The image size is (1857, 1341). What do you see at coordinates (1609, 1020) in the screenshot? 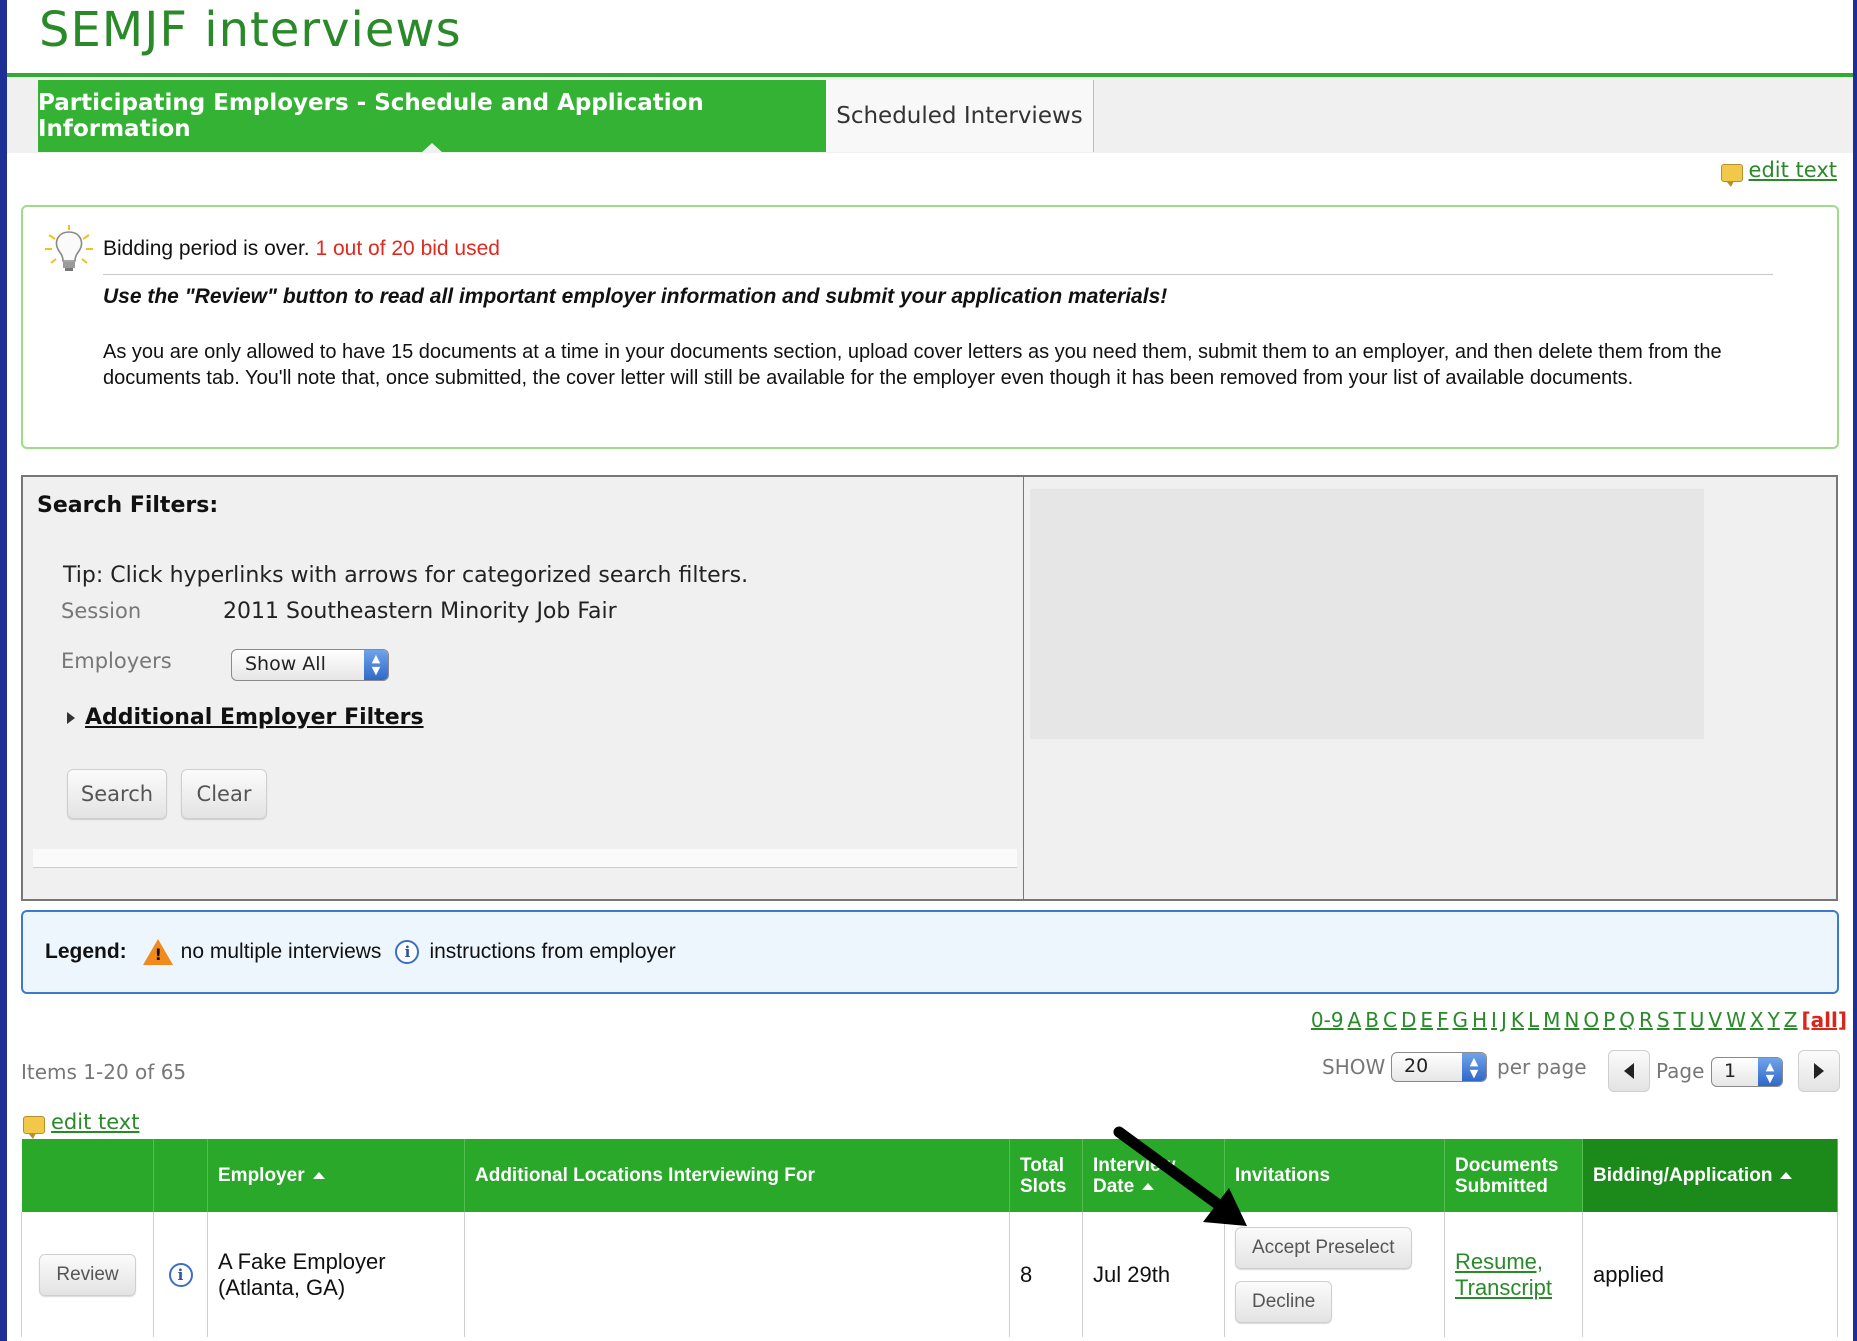
I see `alpha-link-p: P` at bounding box center [1609, 1020].